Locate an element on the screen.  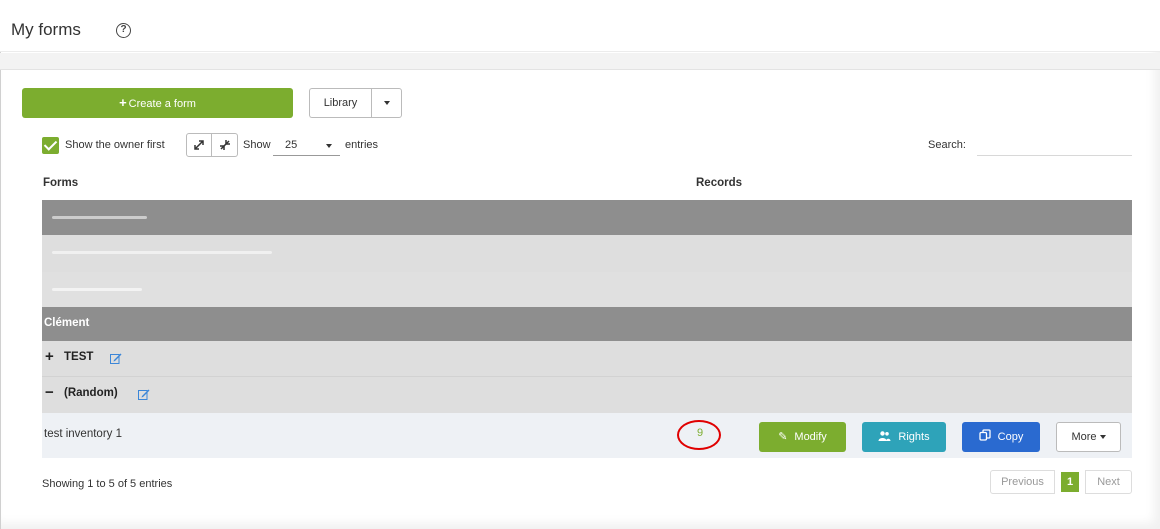
copy-icon is located at coordinates (985, 435).